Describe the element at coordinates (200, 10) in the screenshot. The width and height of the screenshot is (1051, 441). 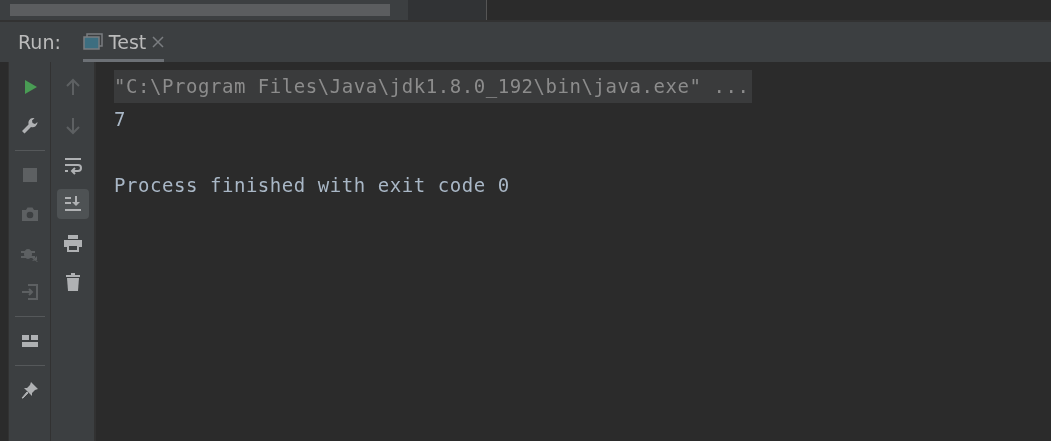
I see `scrollbar` at that location.